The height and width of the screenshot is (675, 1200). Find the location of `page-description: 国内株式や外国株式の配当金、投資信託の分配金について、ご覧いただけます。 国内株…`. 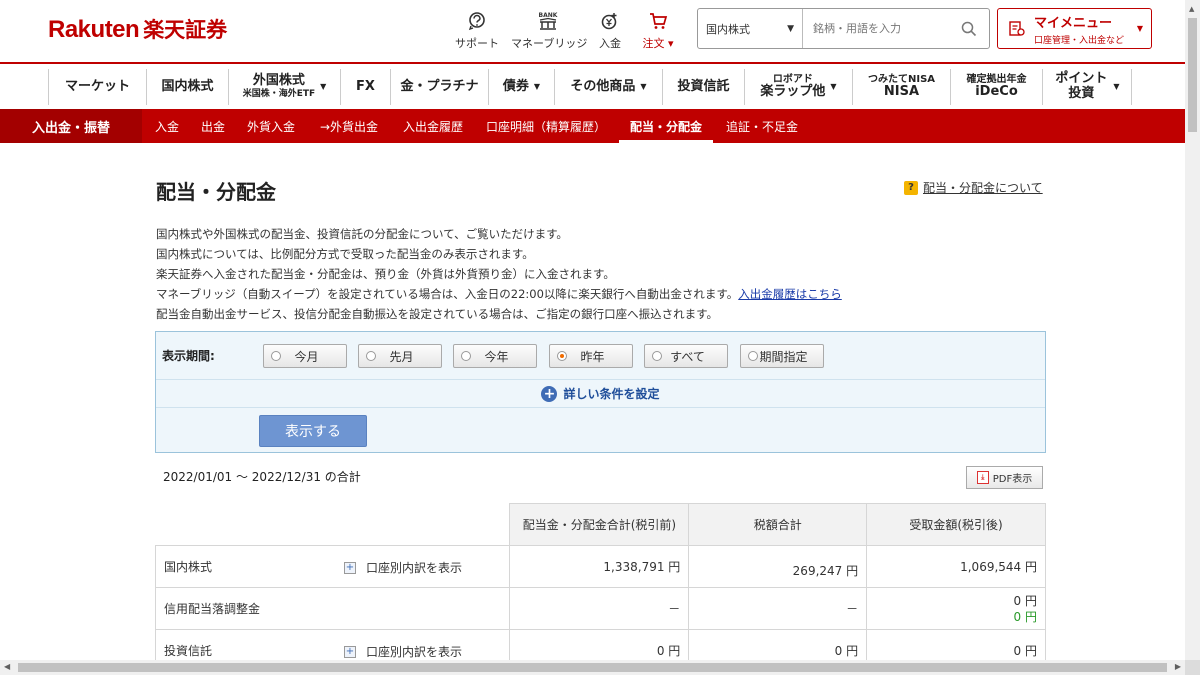

page-description: 国内株式や外国株式の配当金、投資信託の分配金について、ご覧いただけます。 国内株… is located at coordinates (499, 274).